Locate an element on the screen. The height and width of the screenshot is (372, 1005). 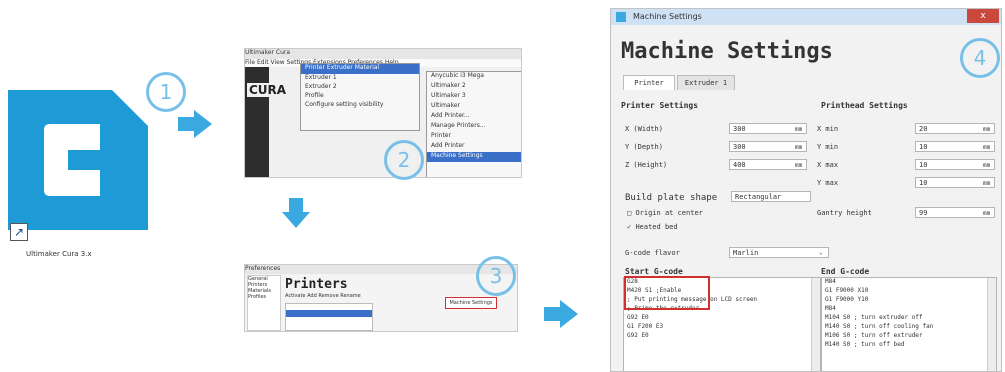
window-title: Machine Settings is located at coordinates (667, 16).